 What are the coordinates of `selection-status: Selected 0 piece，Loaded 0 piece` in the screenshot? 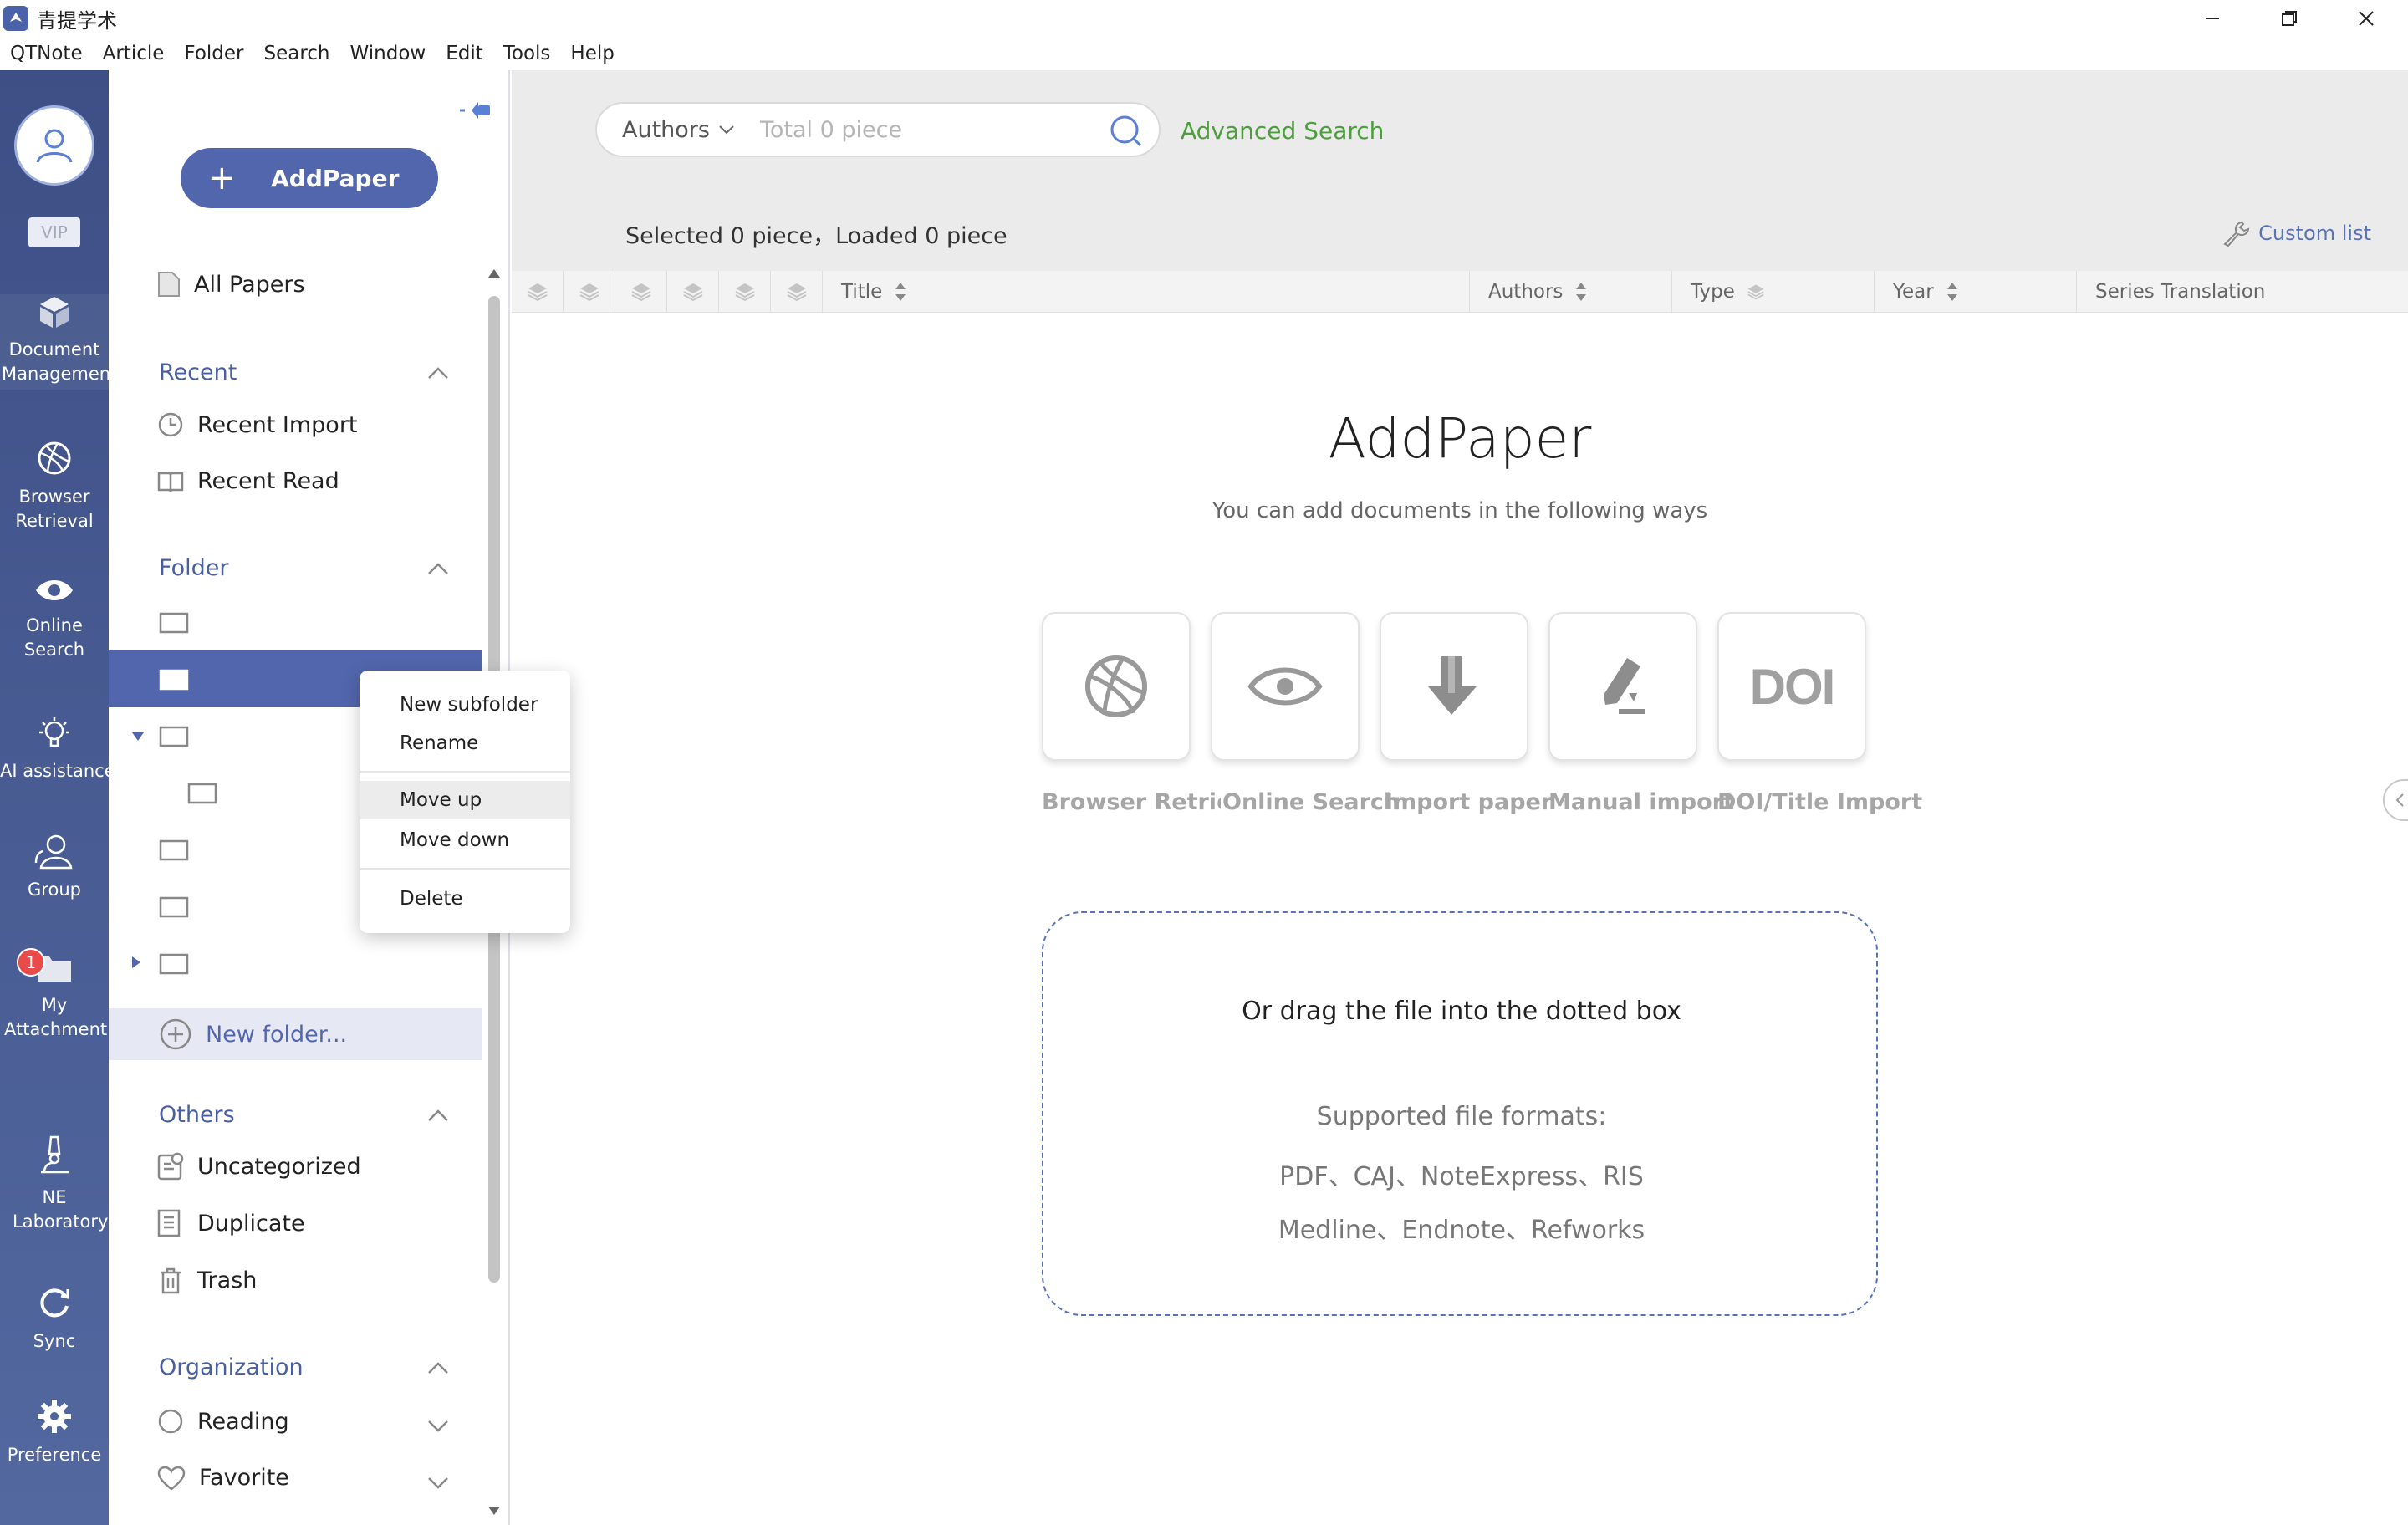 It's located at (817, 236).